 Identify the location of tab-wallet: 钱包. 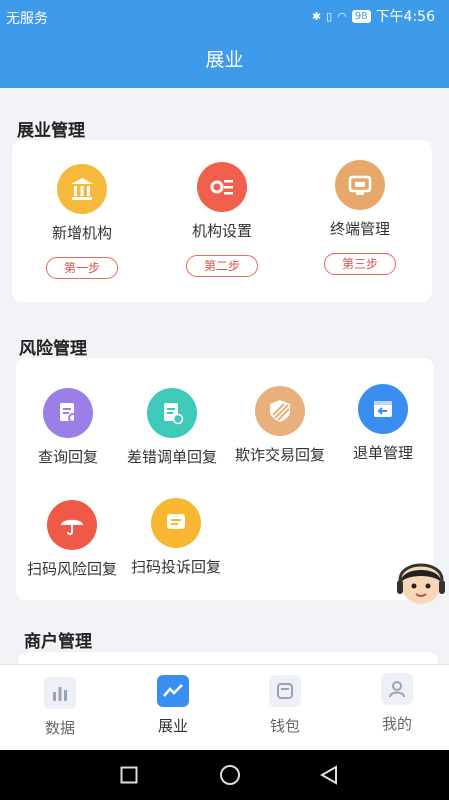
(285, 705).